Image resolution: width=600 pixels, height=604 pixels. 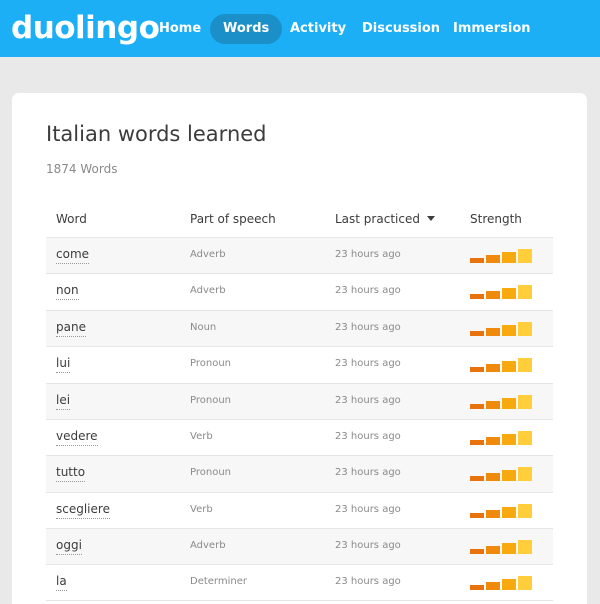 What do you see at coordinates (430, 218) in the screenshot?
I see `sort-descending-icon` at bounding box center [430, 218].